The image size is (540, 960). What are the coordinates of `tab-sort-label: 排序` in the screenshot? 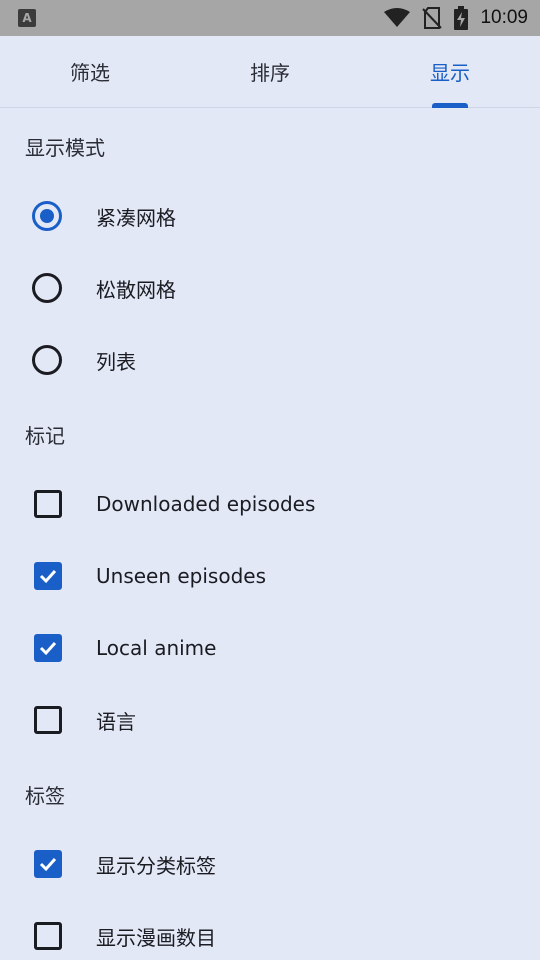 It's located at (270, 73).